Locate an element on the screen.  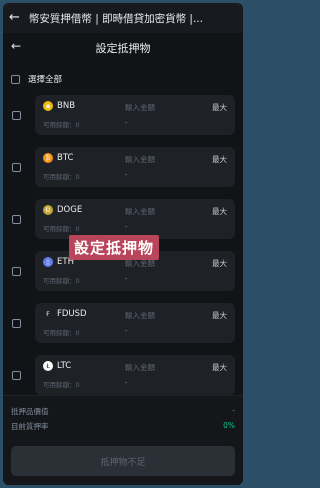
sheet-header: ← 設定抵押物 is located at coordinates (123, 48).